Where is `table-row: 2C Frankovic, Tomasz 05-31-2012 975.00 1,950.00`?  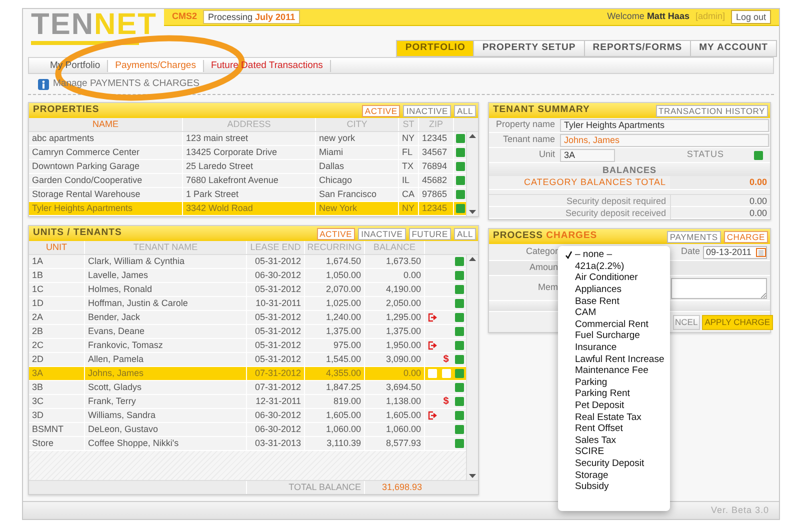 table-row: 2C Frankovic, Tomasz 05-31-2012 975.00 1,950.00 is located at coordinates (247, 346).